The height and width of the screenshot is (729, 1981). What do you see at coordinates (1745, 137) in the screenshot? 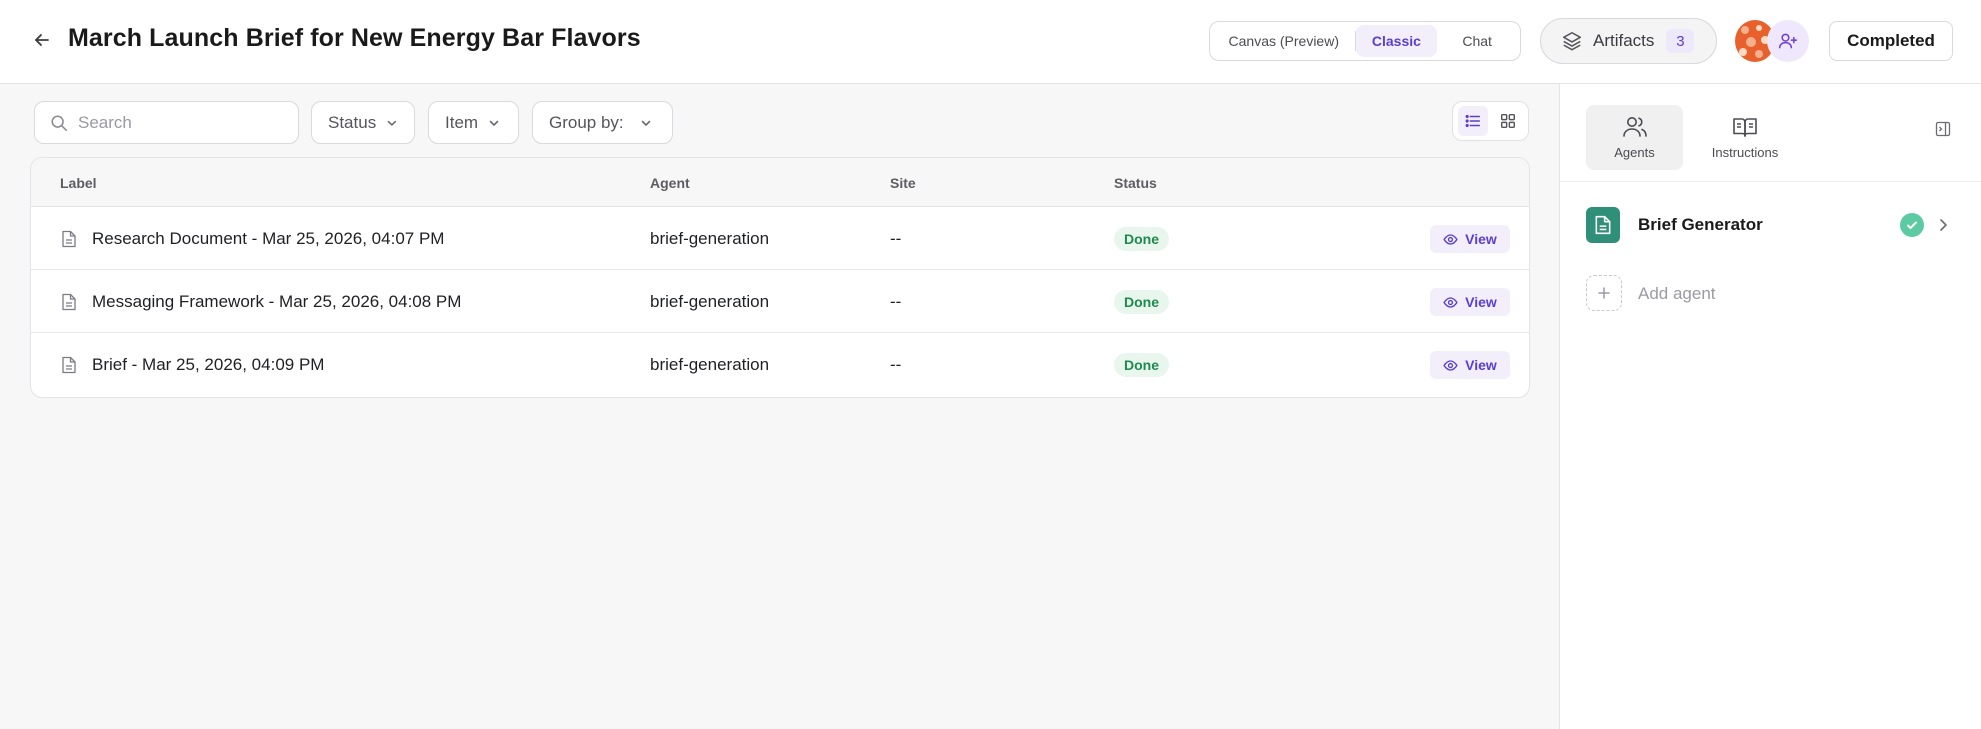
I see `tab-instructions: Instructions` at bounding box center [1745, 137].